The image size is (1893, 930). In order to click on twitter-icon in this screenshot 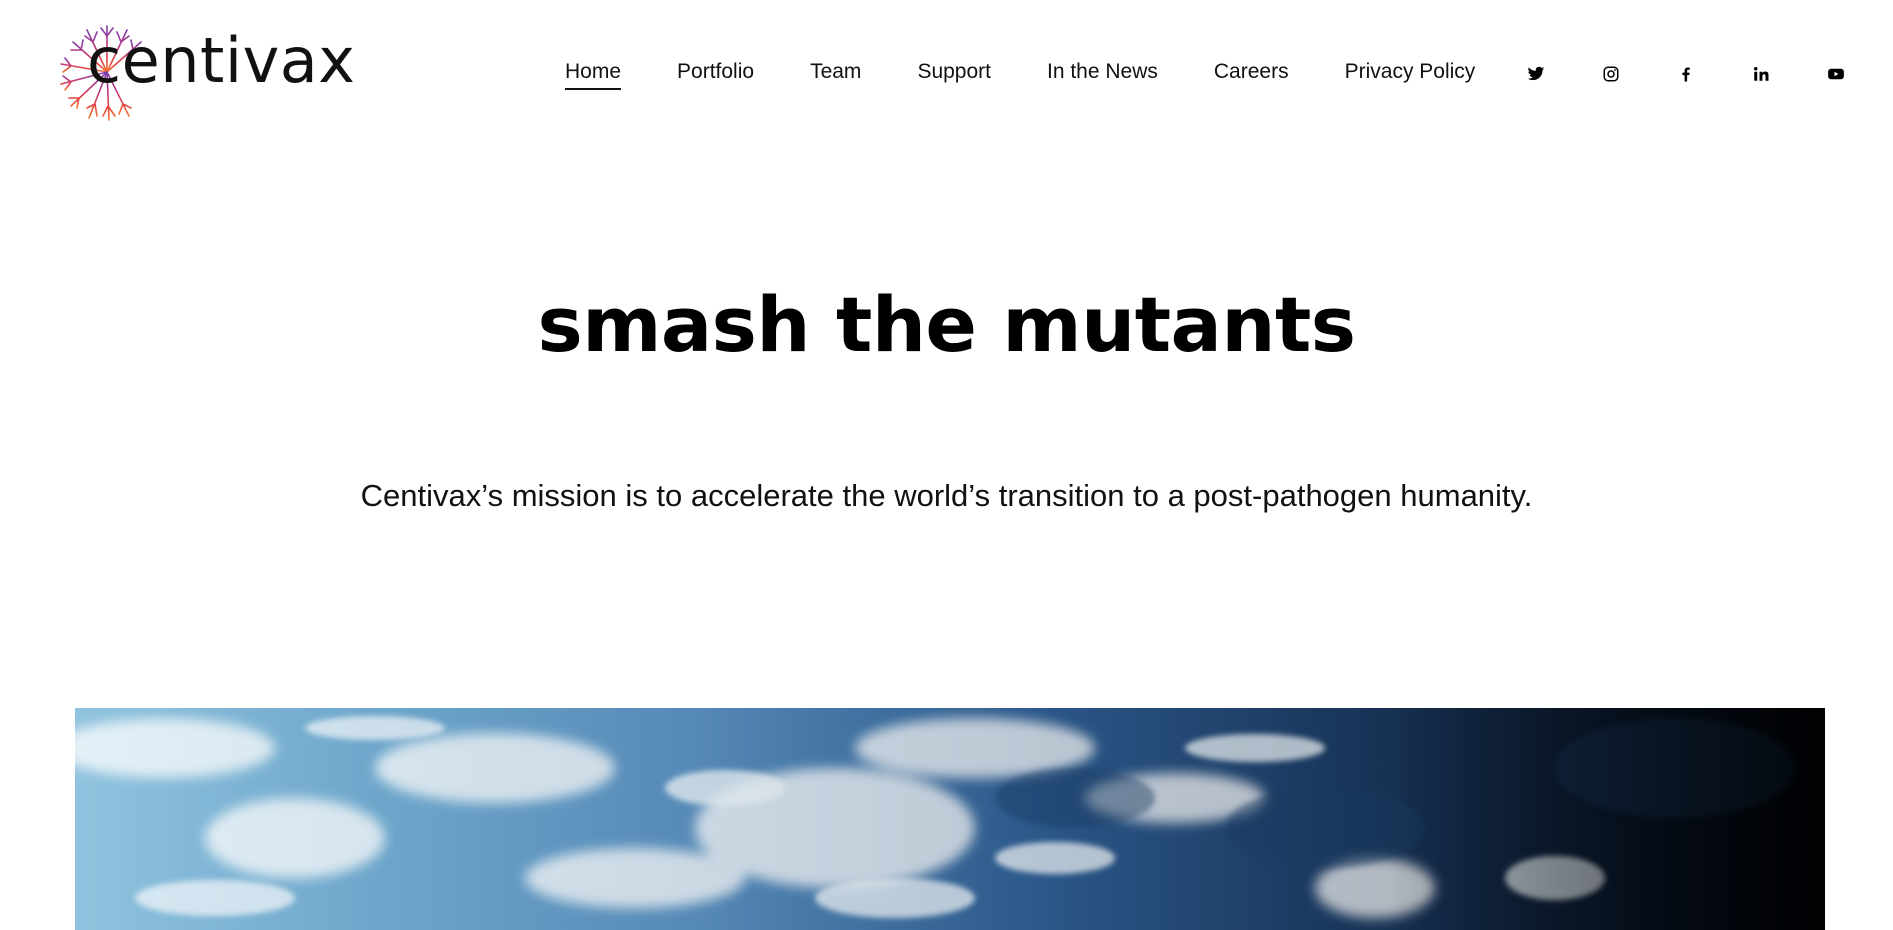, I will do `click(1536, 73)`.